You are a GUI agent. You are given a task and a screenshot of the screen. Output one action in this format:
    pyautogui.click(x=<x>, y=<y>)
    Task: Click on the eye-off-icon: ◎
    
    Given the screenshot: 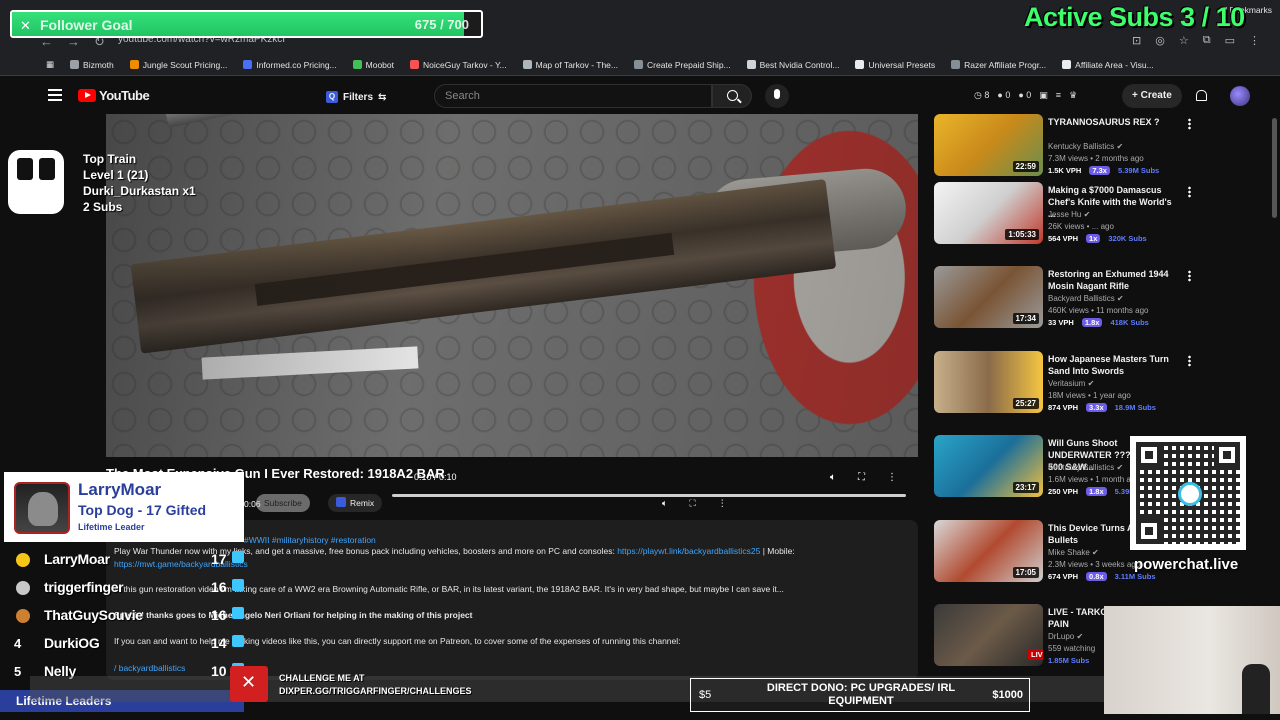 What is the action you would take?
    pyautogui.click(x=1160, y=40)
    